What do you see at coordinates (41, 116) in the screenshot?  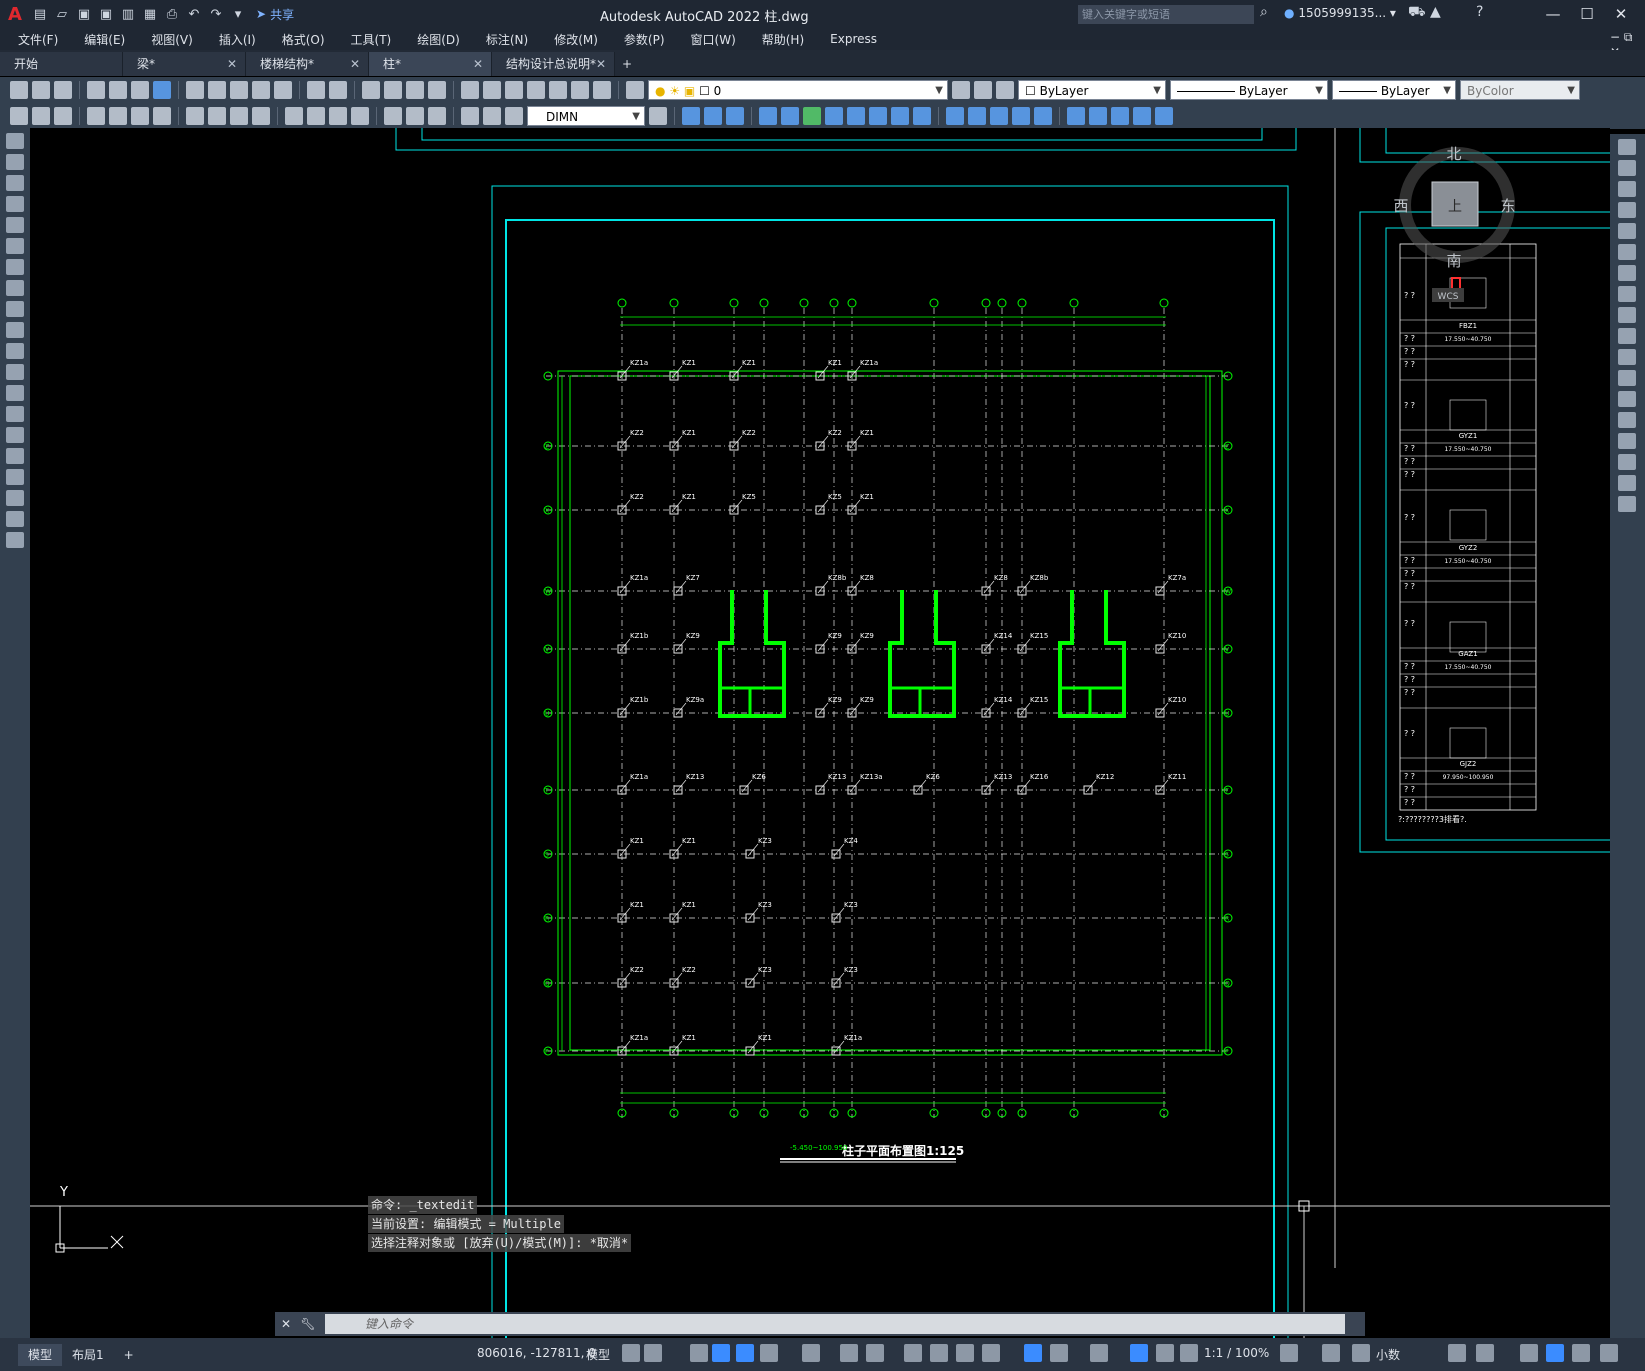 I see `dimstyle-icon` at bounding box center [41, 116].